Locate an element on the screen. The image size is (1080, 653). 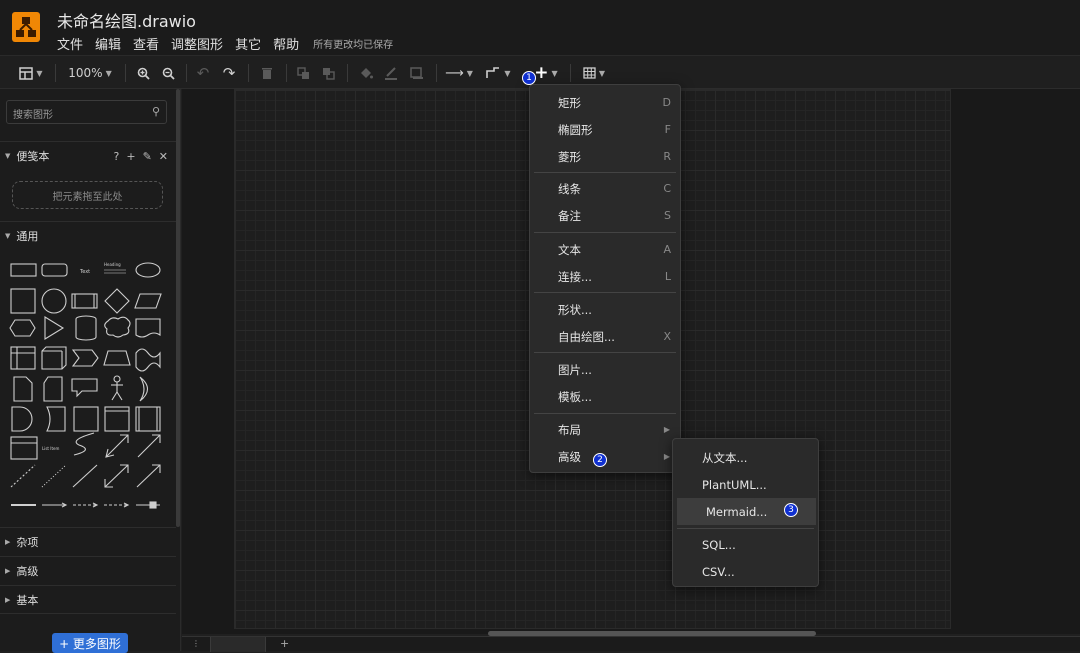
zoom-in-button is located at coordinates (143, 73).